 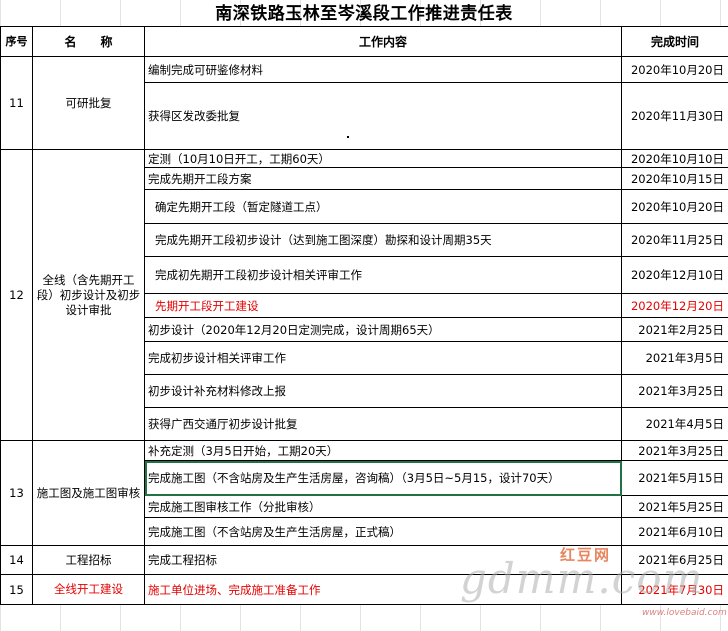 I want to click on date-cell: 2021年2月25日, so click(x=674, y=329).